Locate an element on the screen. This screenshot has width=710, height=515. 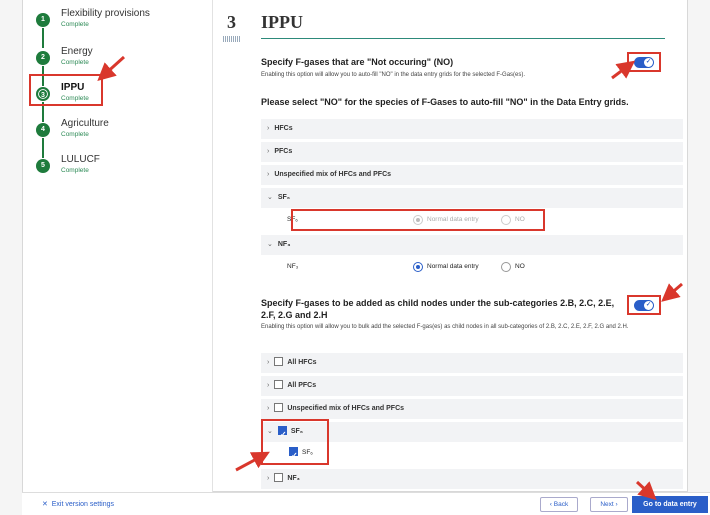
step-number-badge: 5 is located at coordinates (43, 166).